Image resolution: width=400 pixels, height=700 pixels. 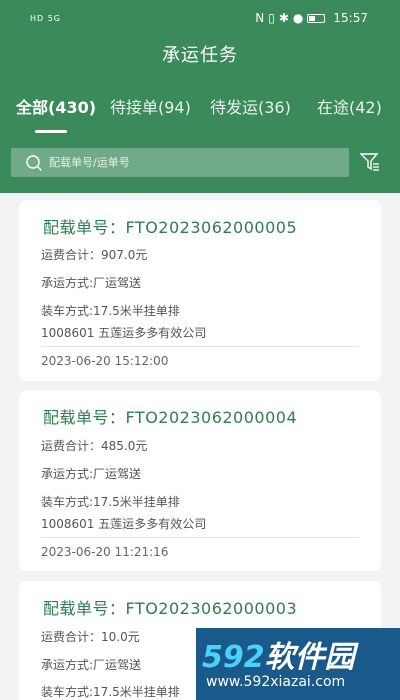 I want to click on nfc-icon: N, so click(x=260, y=18).